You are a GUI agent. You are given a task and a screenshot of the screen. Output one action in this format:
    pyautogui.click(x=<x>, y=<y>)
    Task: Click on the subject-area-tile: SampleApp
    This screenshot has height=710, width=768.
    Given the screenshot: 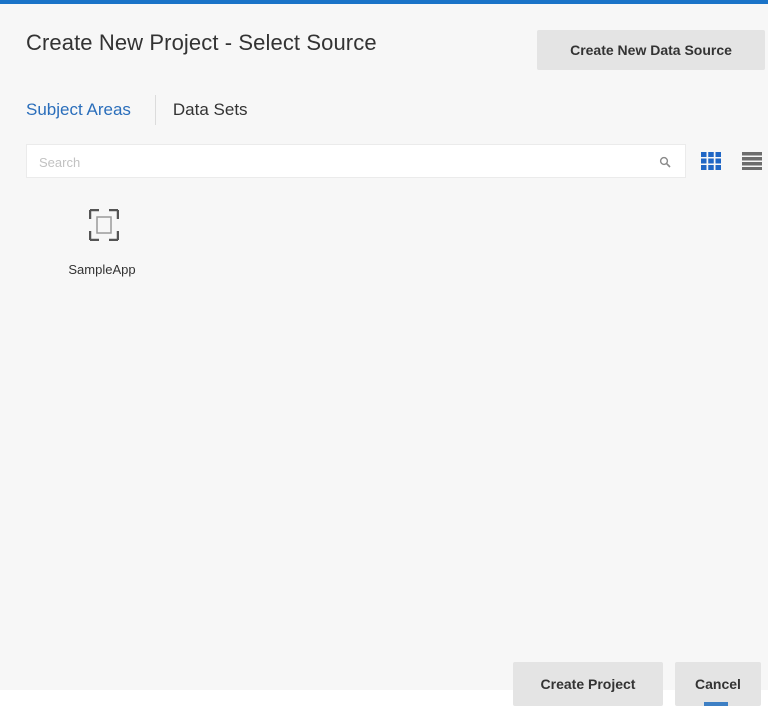 What is the action you would take?
    pyautogui.click(x=102, y=244)
    